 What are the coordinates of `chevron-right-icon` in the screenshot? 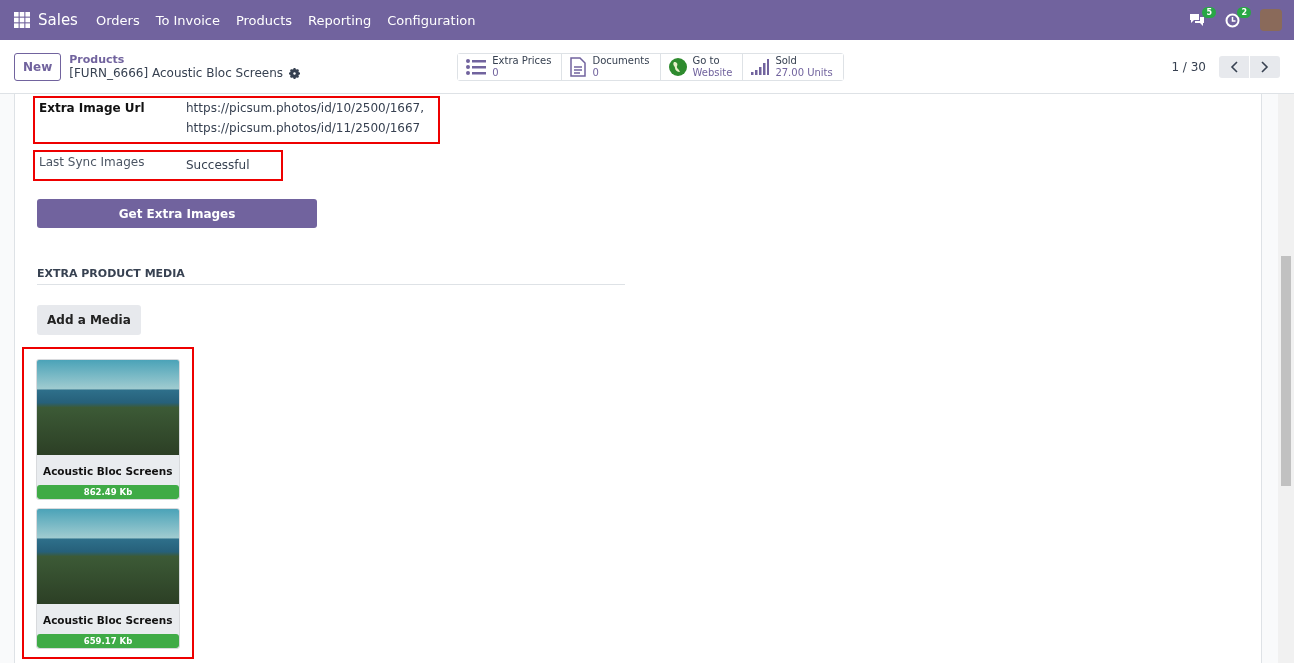 It's located at (1265, 66).